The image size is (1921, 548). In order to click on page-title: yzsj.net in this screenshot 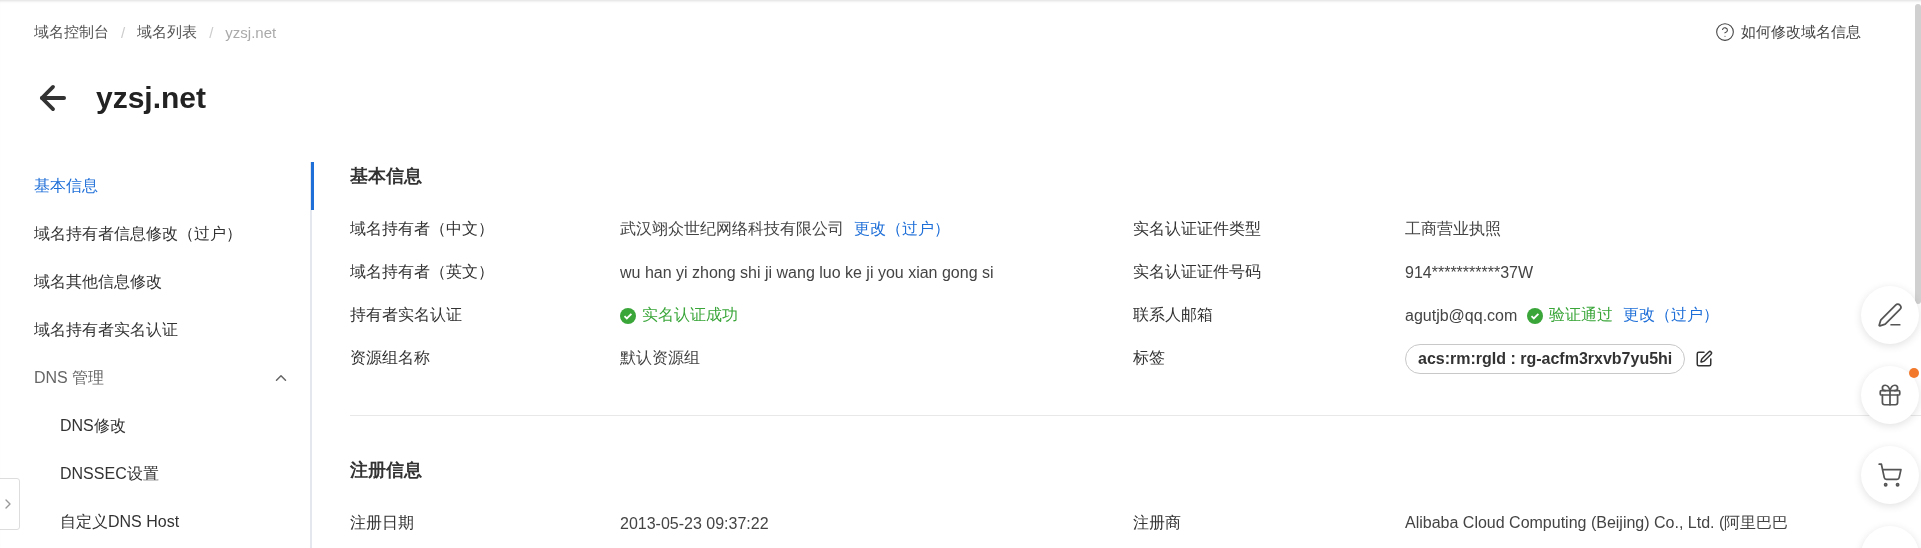, I will do `click(151, 98)`.